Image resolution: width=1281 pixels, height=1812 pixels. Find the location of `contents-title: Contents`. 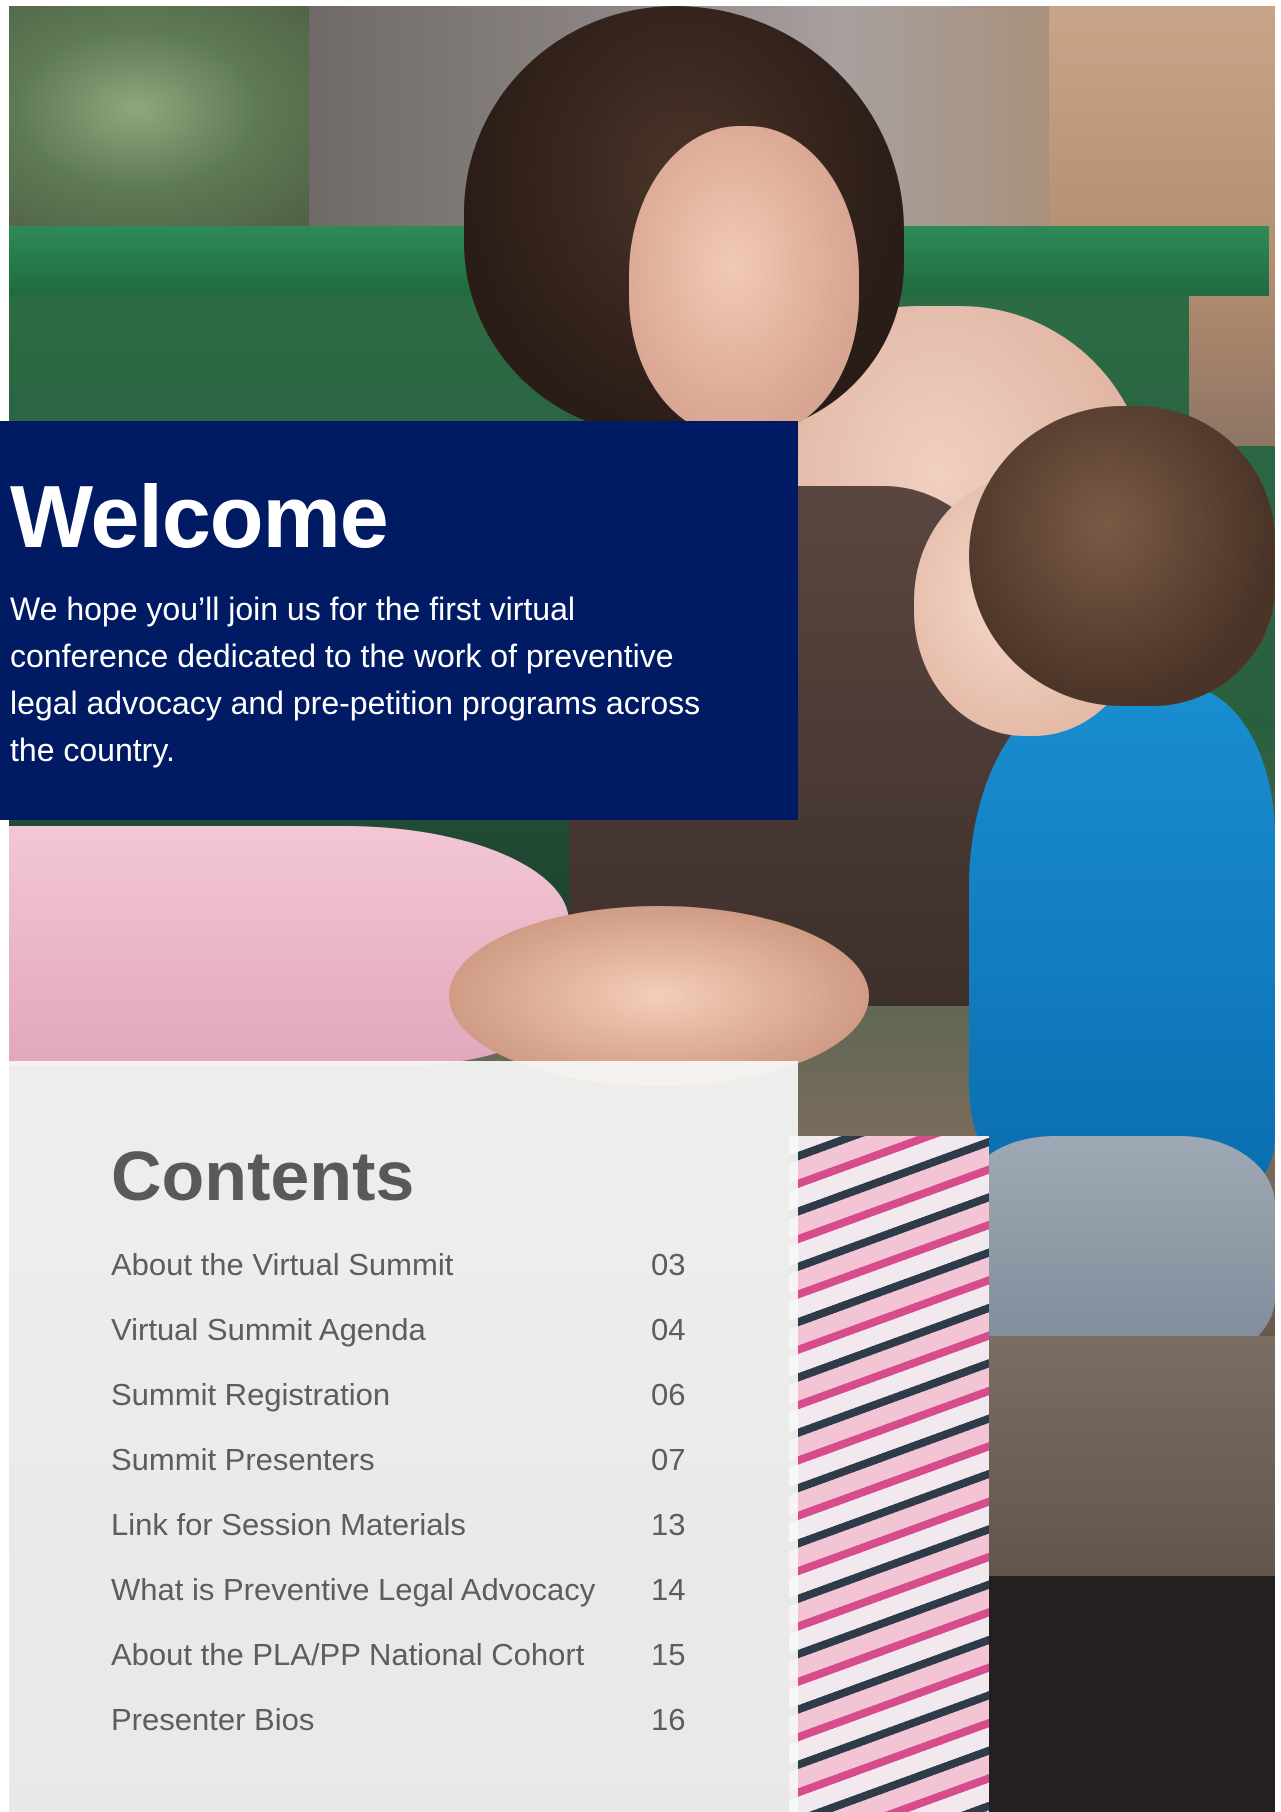

contents-title: Contents is located at coordinates (263, 1176).